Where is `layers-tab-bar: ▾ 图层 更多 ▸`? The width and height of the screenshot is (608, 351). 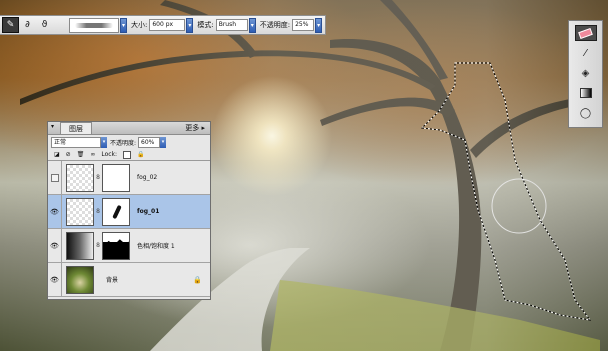
layers-tab-bar: ▾ 图层 更多 ▸ is located at coordinates (129, 128).